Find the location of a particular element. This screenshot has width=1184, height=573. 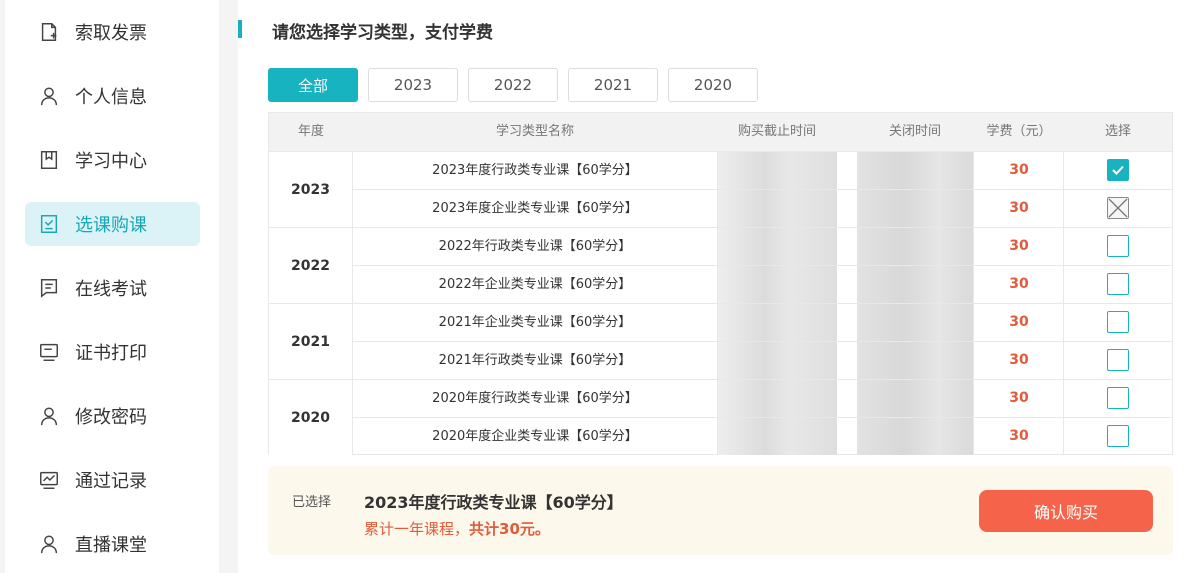

sidebar-item-label: 通过记录 is located at coordinates (111, 481).